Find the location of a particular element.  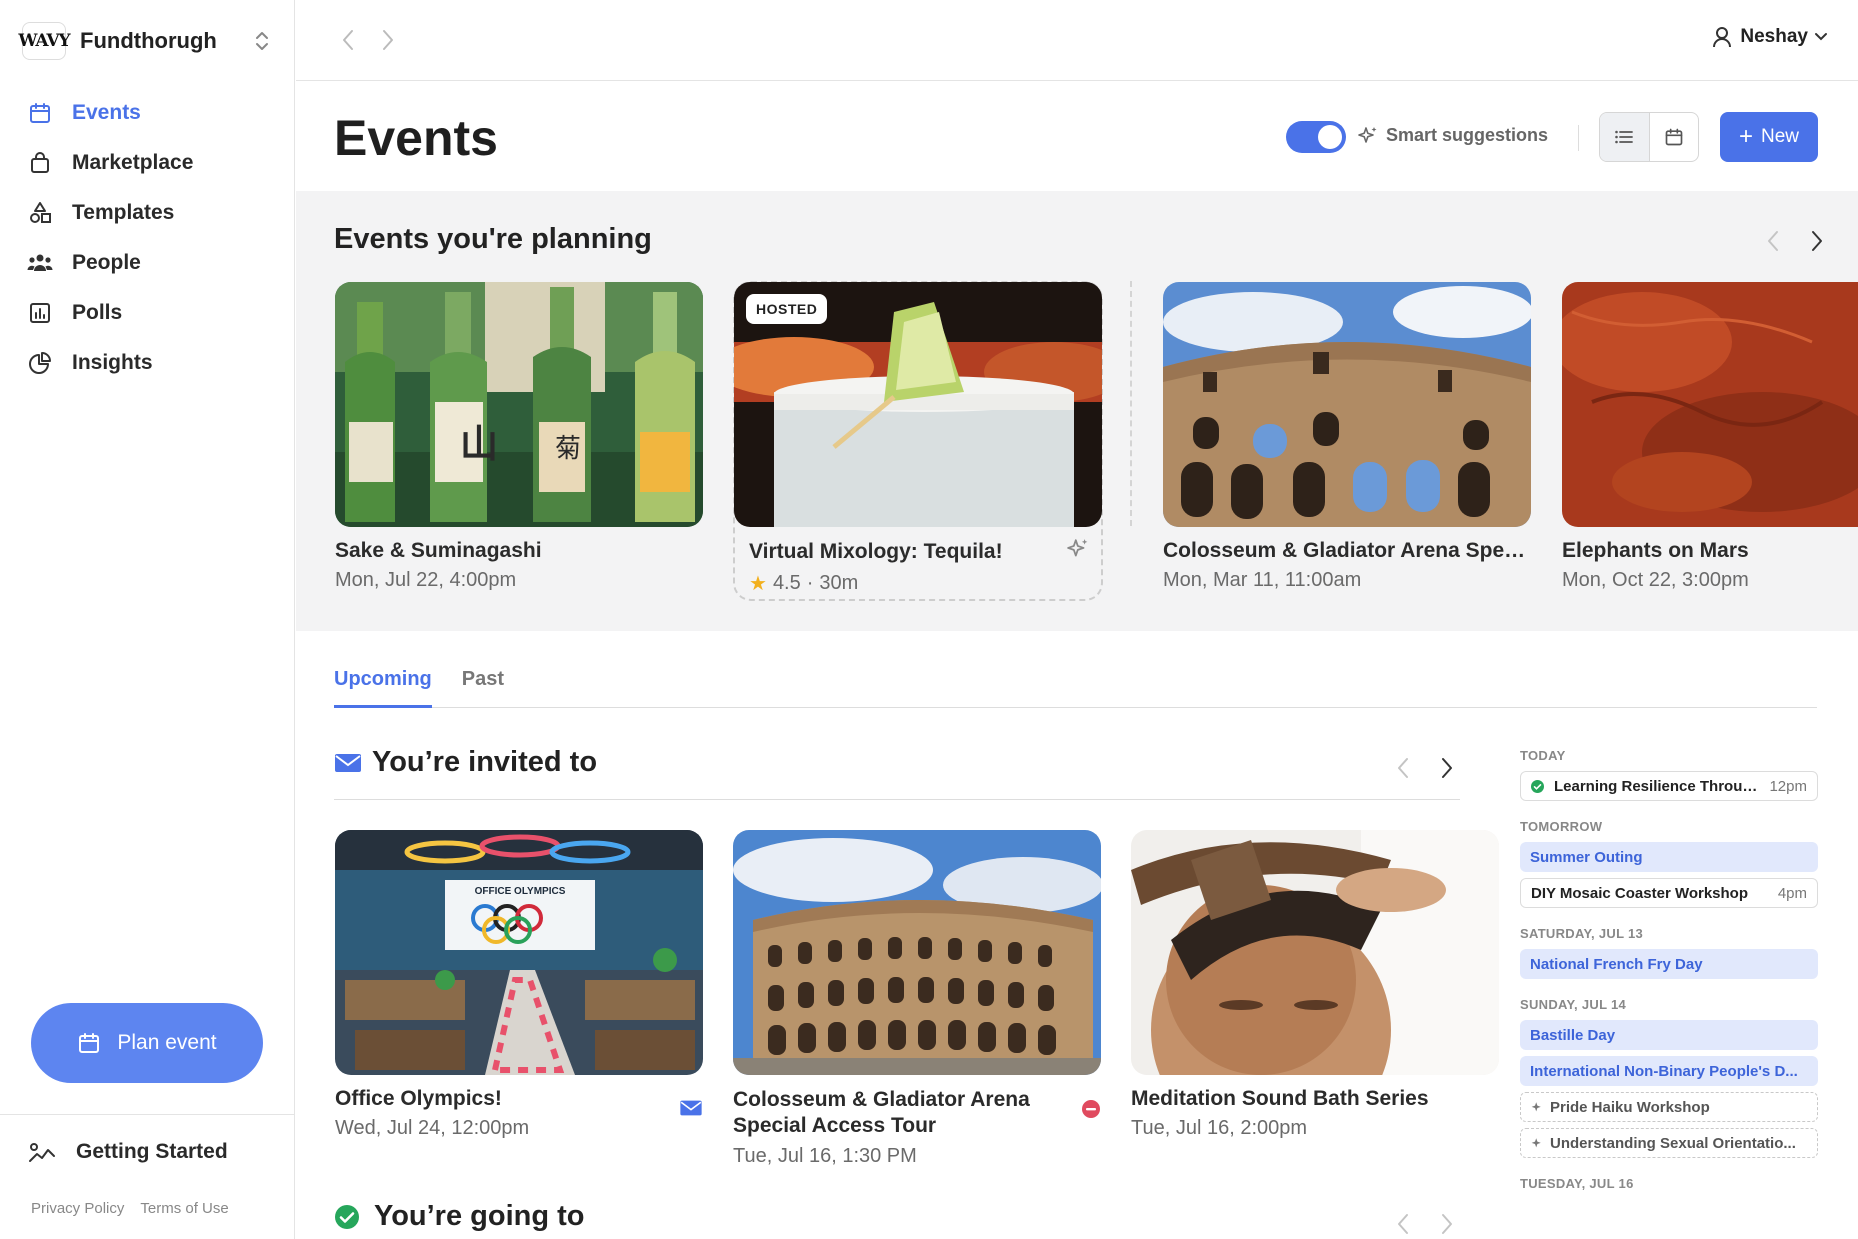

sidebar-item-templates: Templates is located at coordinates (151, 213).